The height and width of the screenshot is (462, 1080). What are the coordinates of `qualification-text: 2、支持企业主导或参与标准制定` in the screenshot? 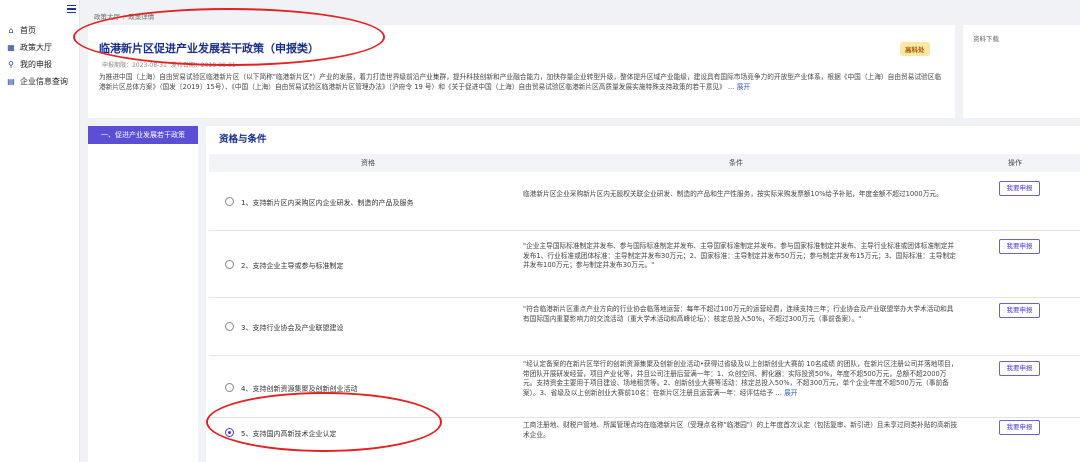 It's located at (292, 266).